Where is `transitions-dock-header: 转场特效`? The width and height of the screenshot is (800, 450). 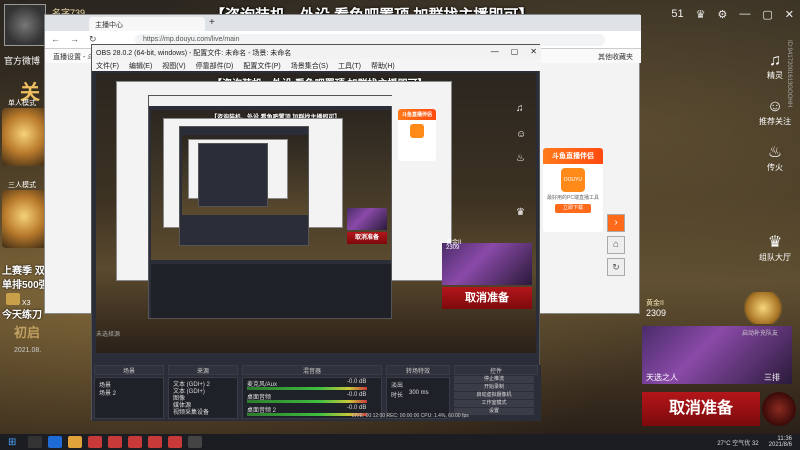
transitions-dock-header: 转场特效 is located at coordinates (418, 370).